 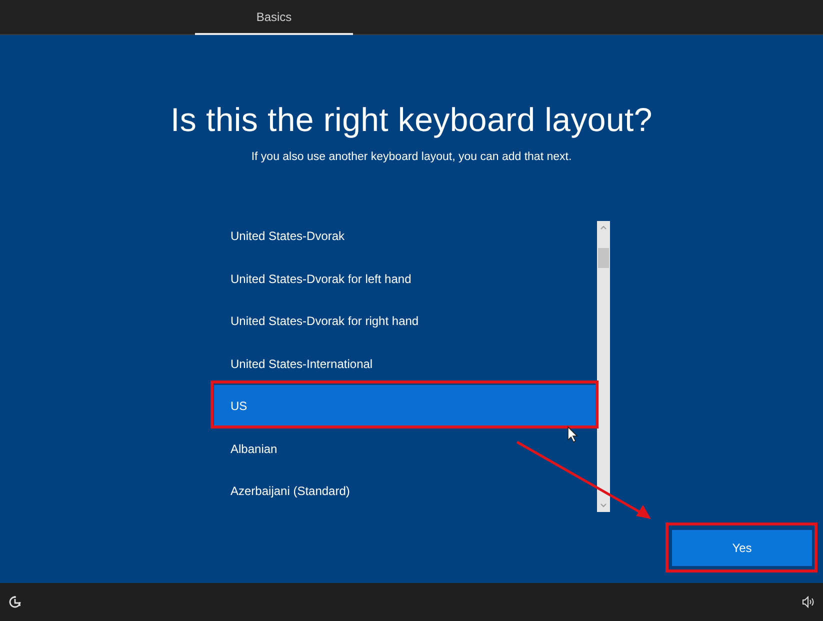 I want to click on layout-list-item: US, so click(x=405, y=406).